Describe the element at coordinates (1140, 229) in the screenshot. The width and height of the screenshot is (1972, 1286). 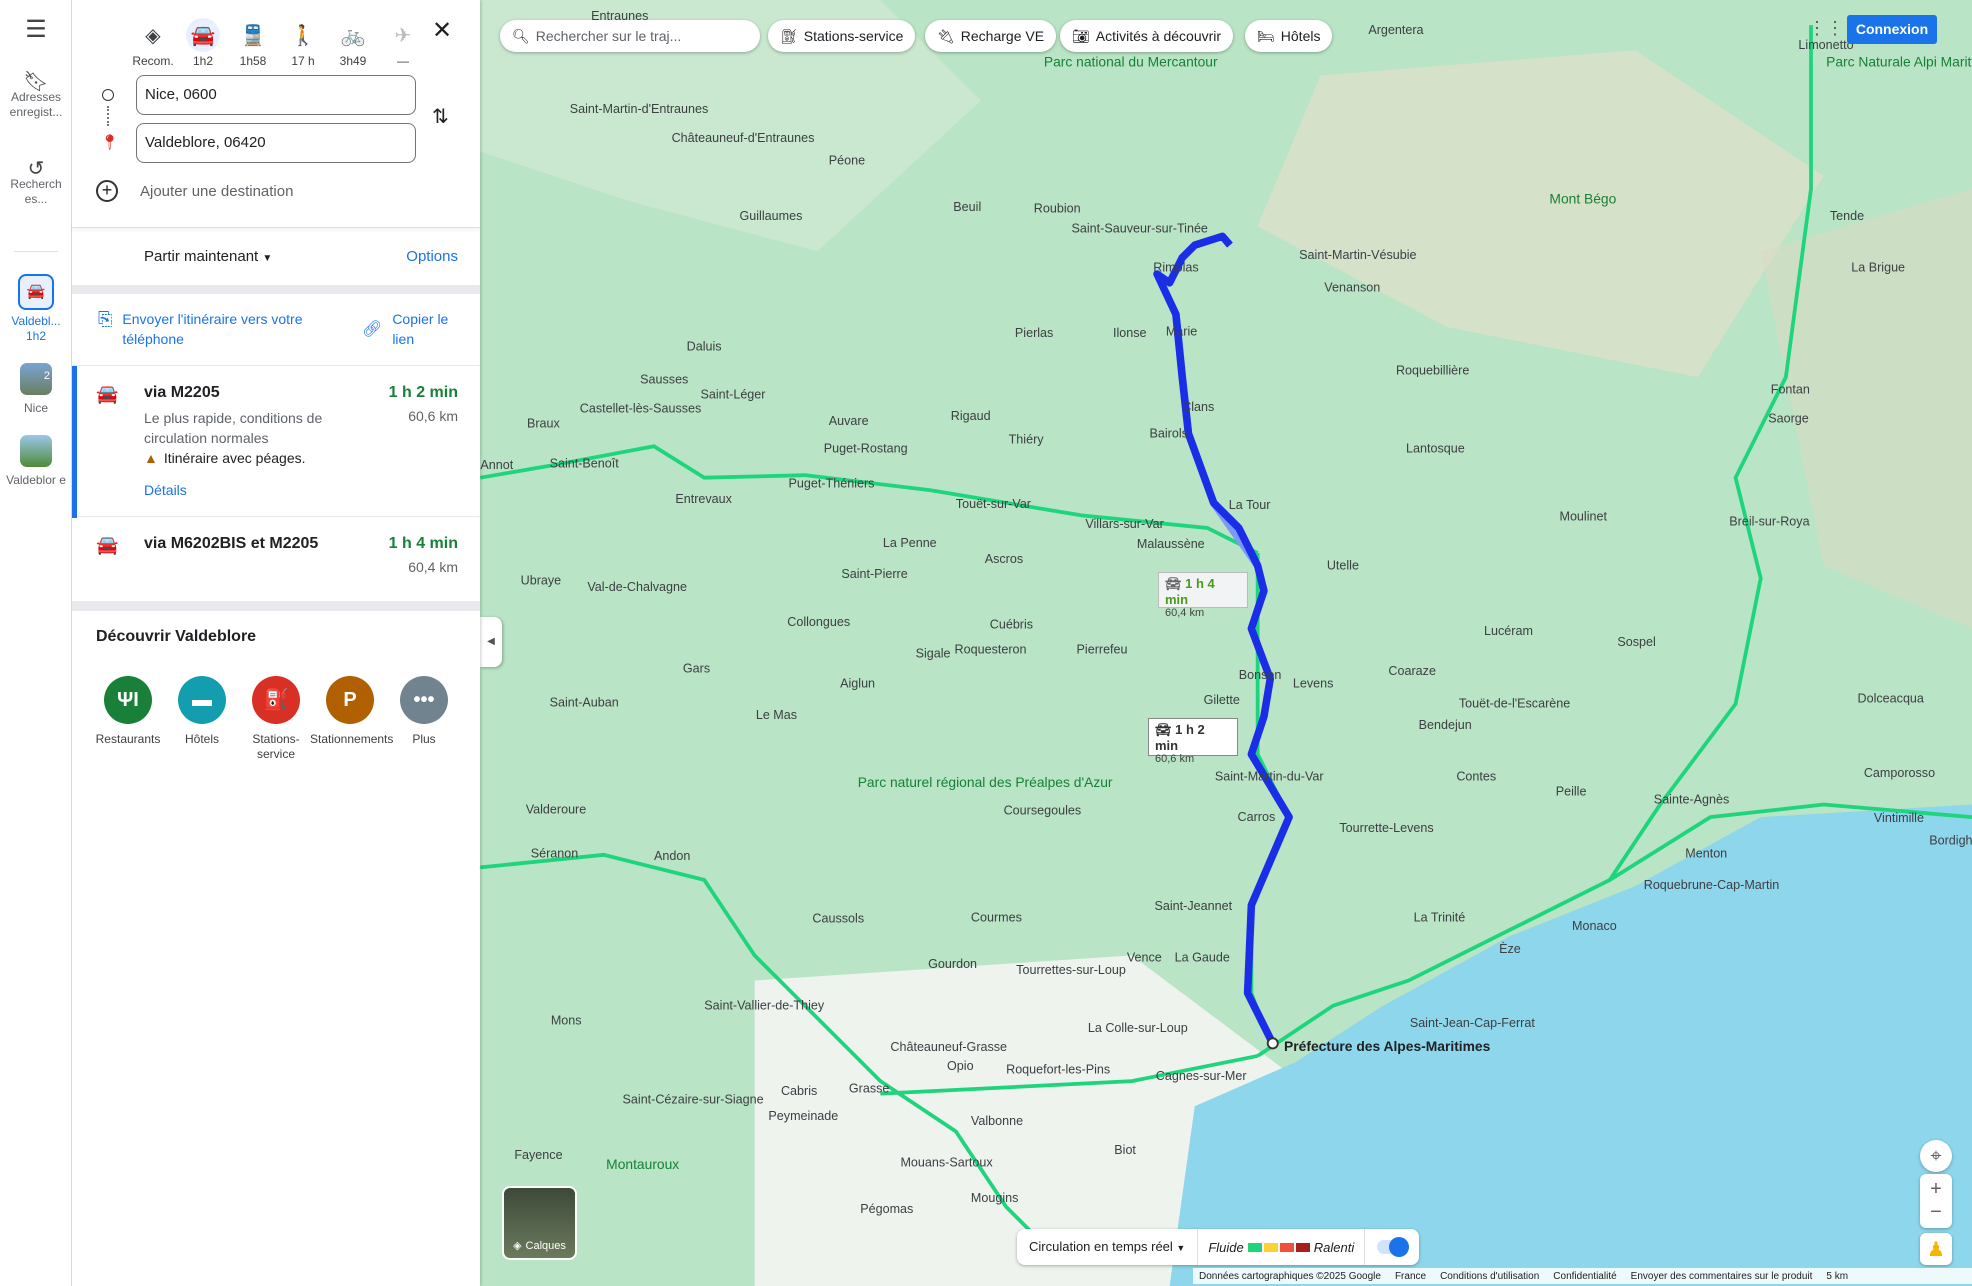
I see `place-label: Saint-Sauveur-sur-Tinée` at that location.